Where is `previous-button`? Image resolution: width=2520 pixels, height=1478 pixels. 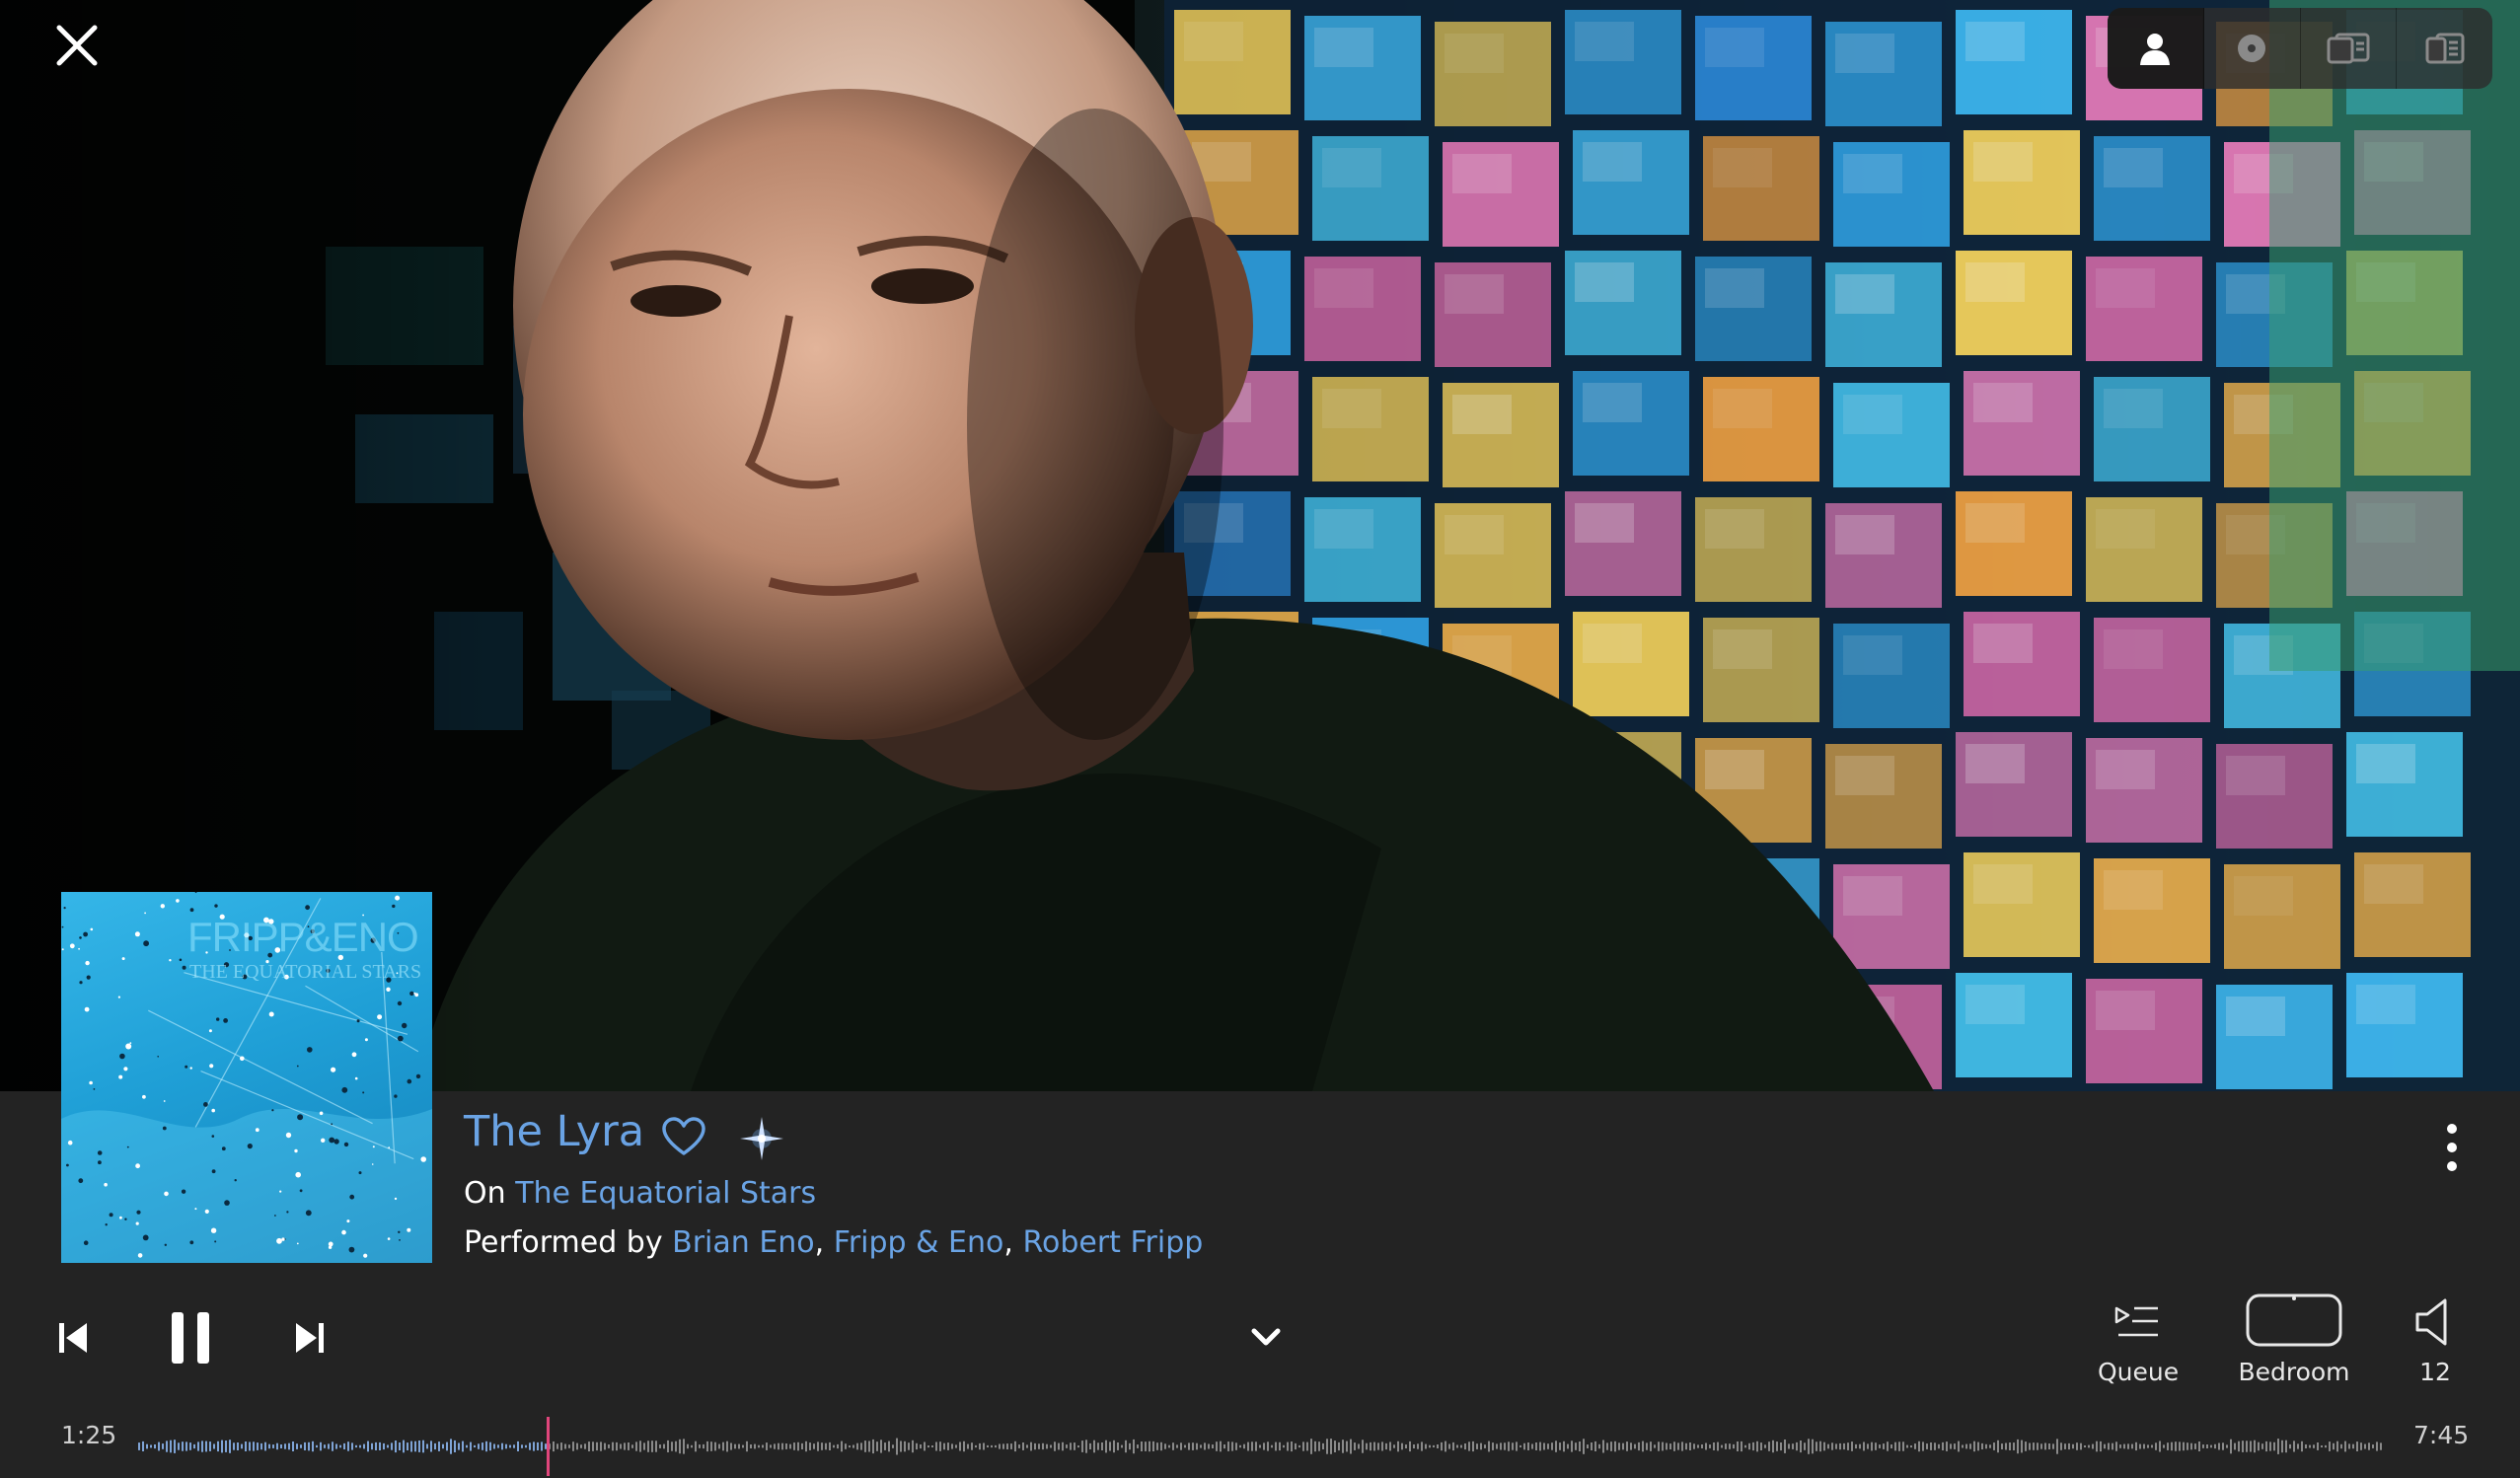 previous-button is located at coordinates (73, 1338).